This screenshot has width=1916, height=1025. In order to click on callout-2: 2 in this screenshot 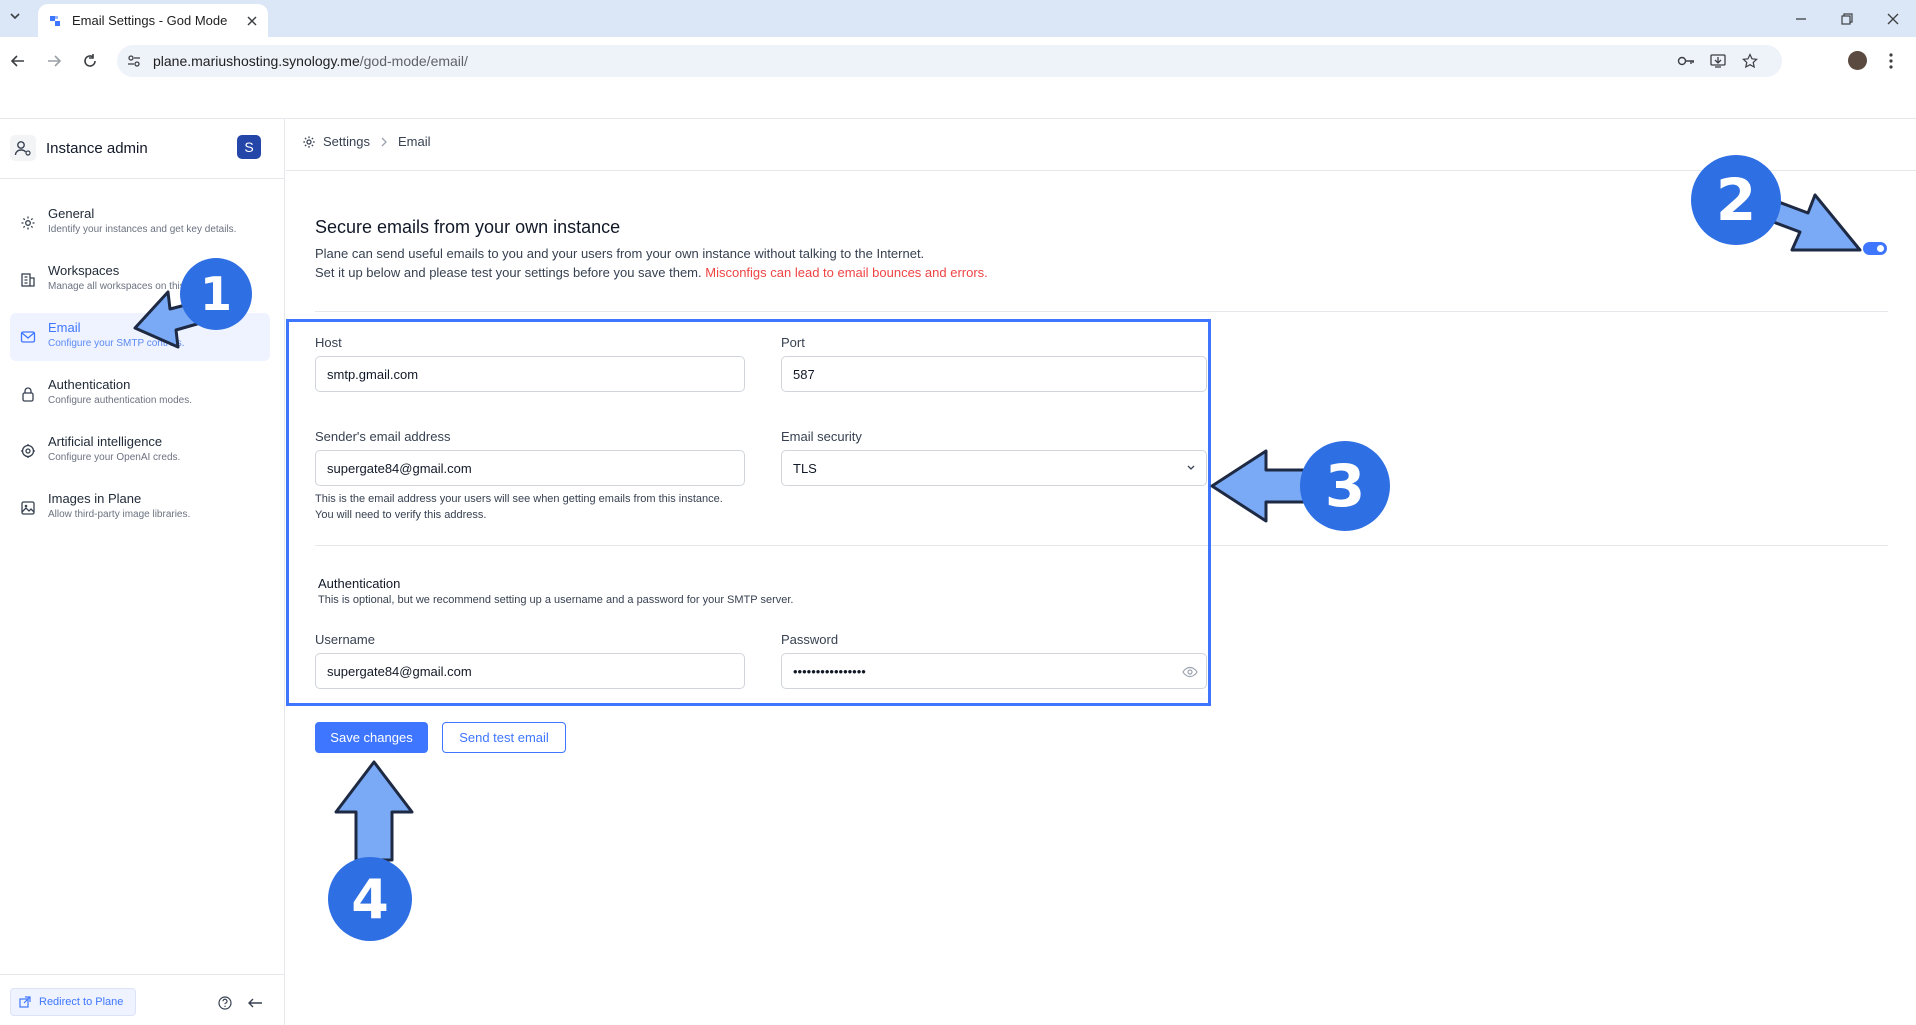, I will do `click(1736, 200)`.